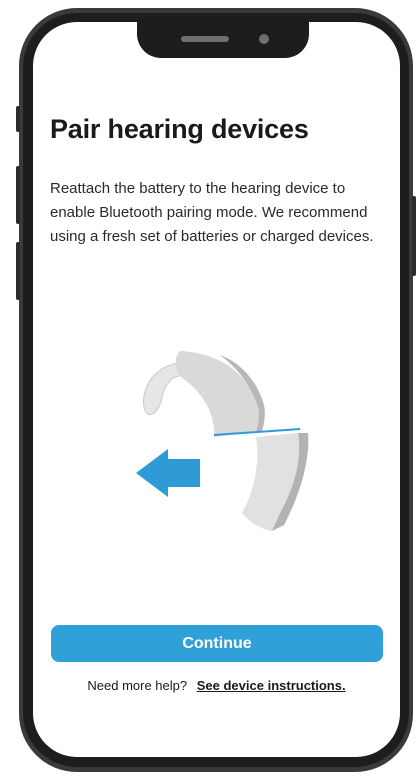 The width and height of the screenshot is (419, 778). What do you see at coordinates (271, 482) in the screenshot?
I see `battery-door` at bounding box center [271, 482].